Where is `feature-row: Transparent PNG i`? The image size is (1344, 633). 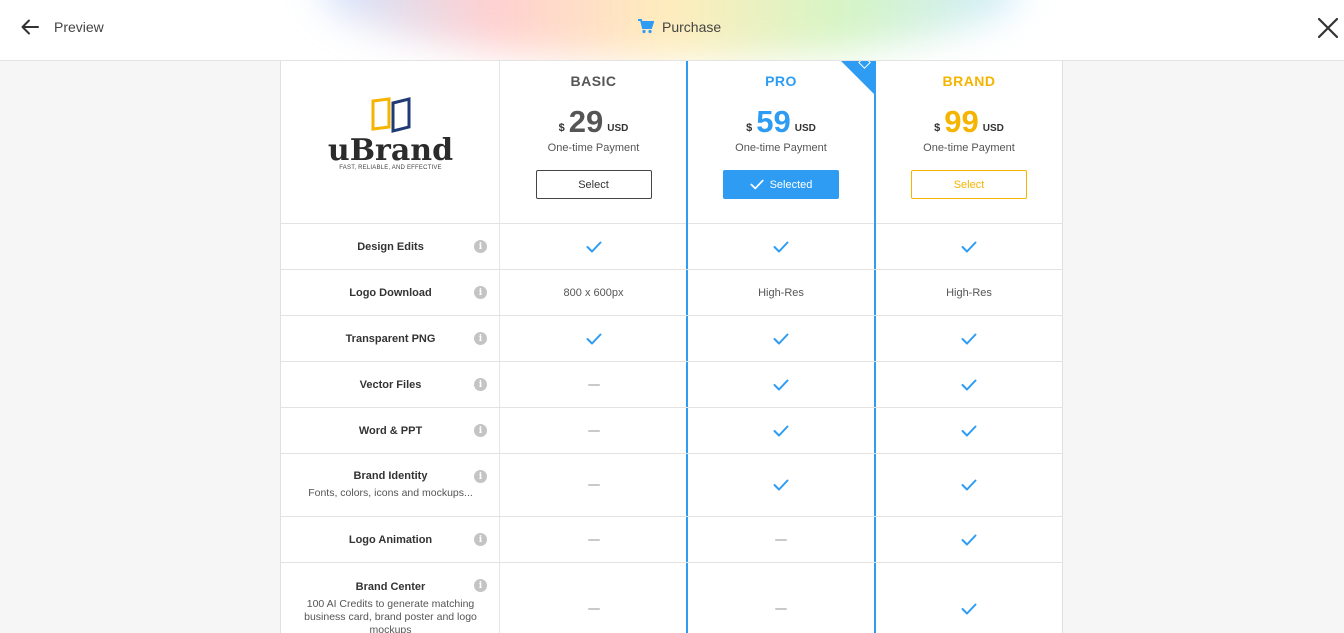 feature-row: Transparent PNG i is located at coordinates (671, 339).